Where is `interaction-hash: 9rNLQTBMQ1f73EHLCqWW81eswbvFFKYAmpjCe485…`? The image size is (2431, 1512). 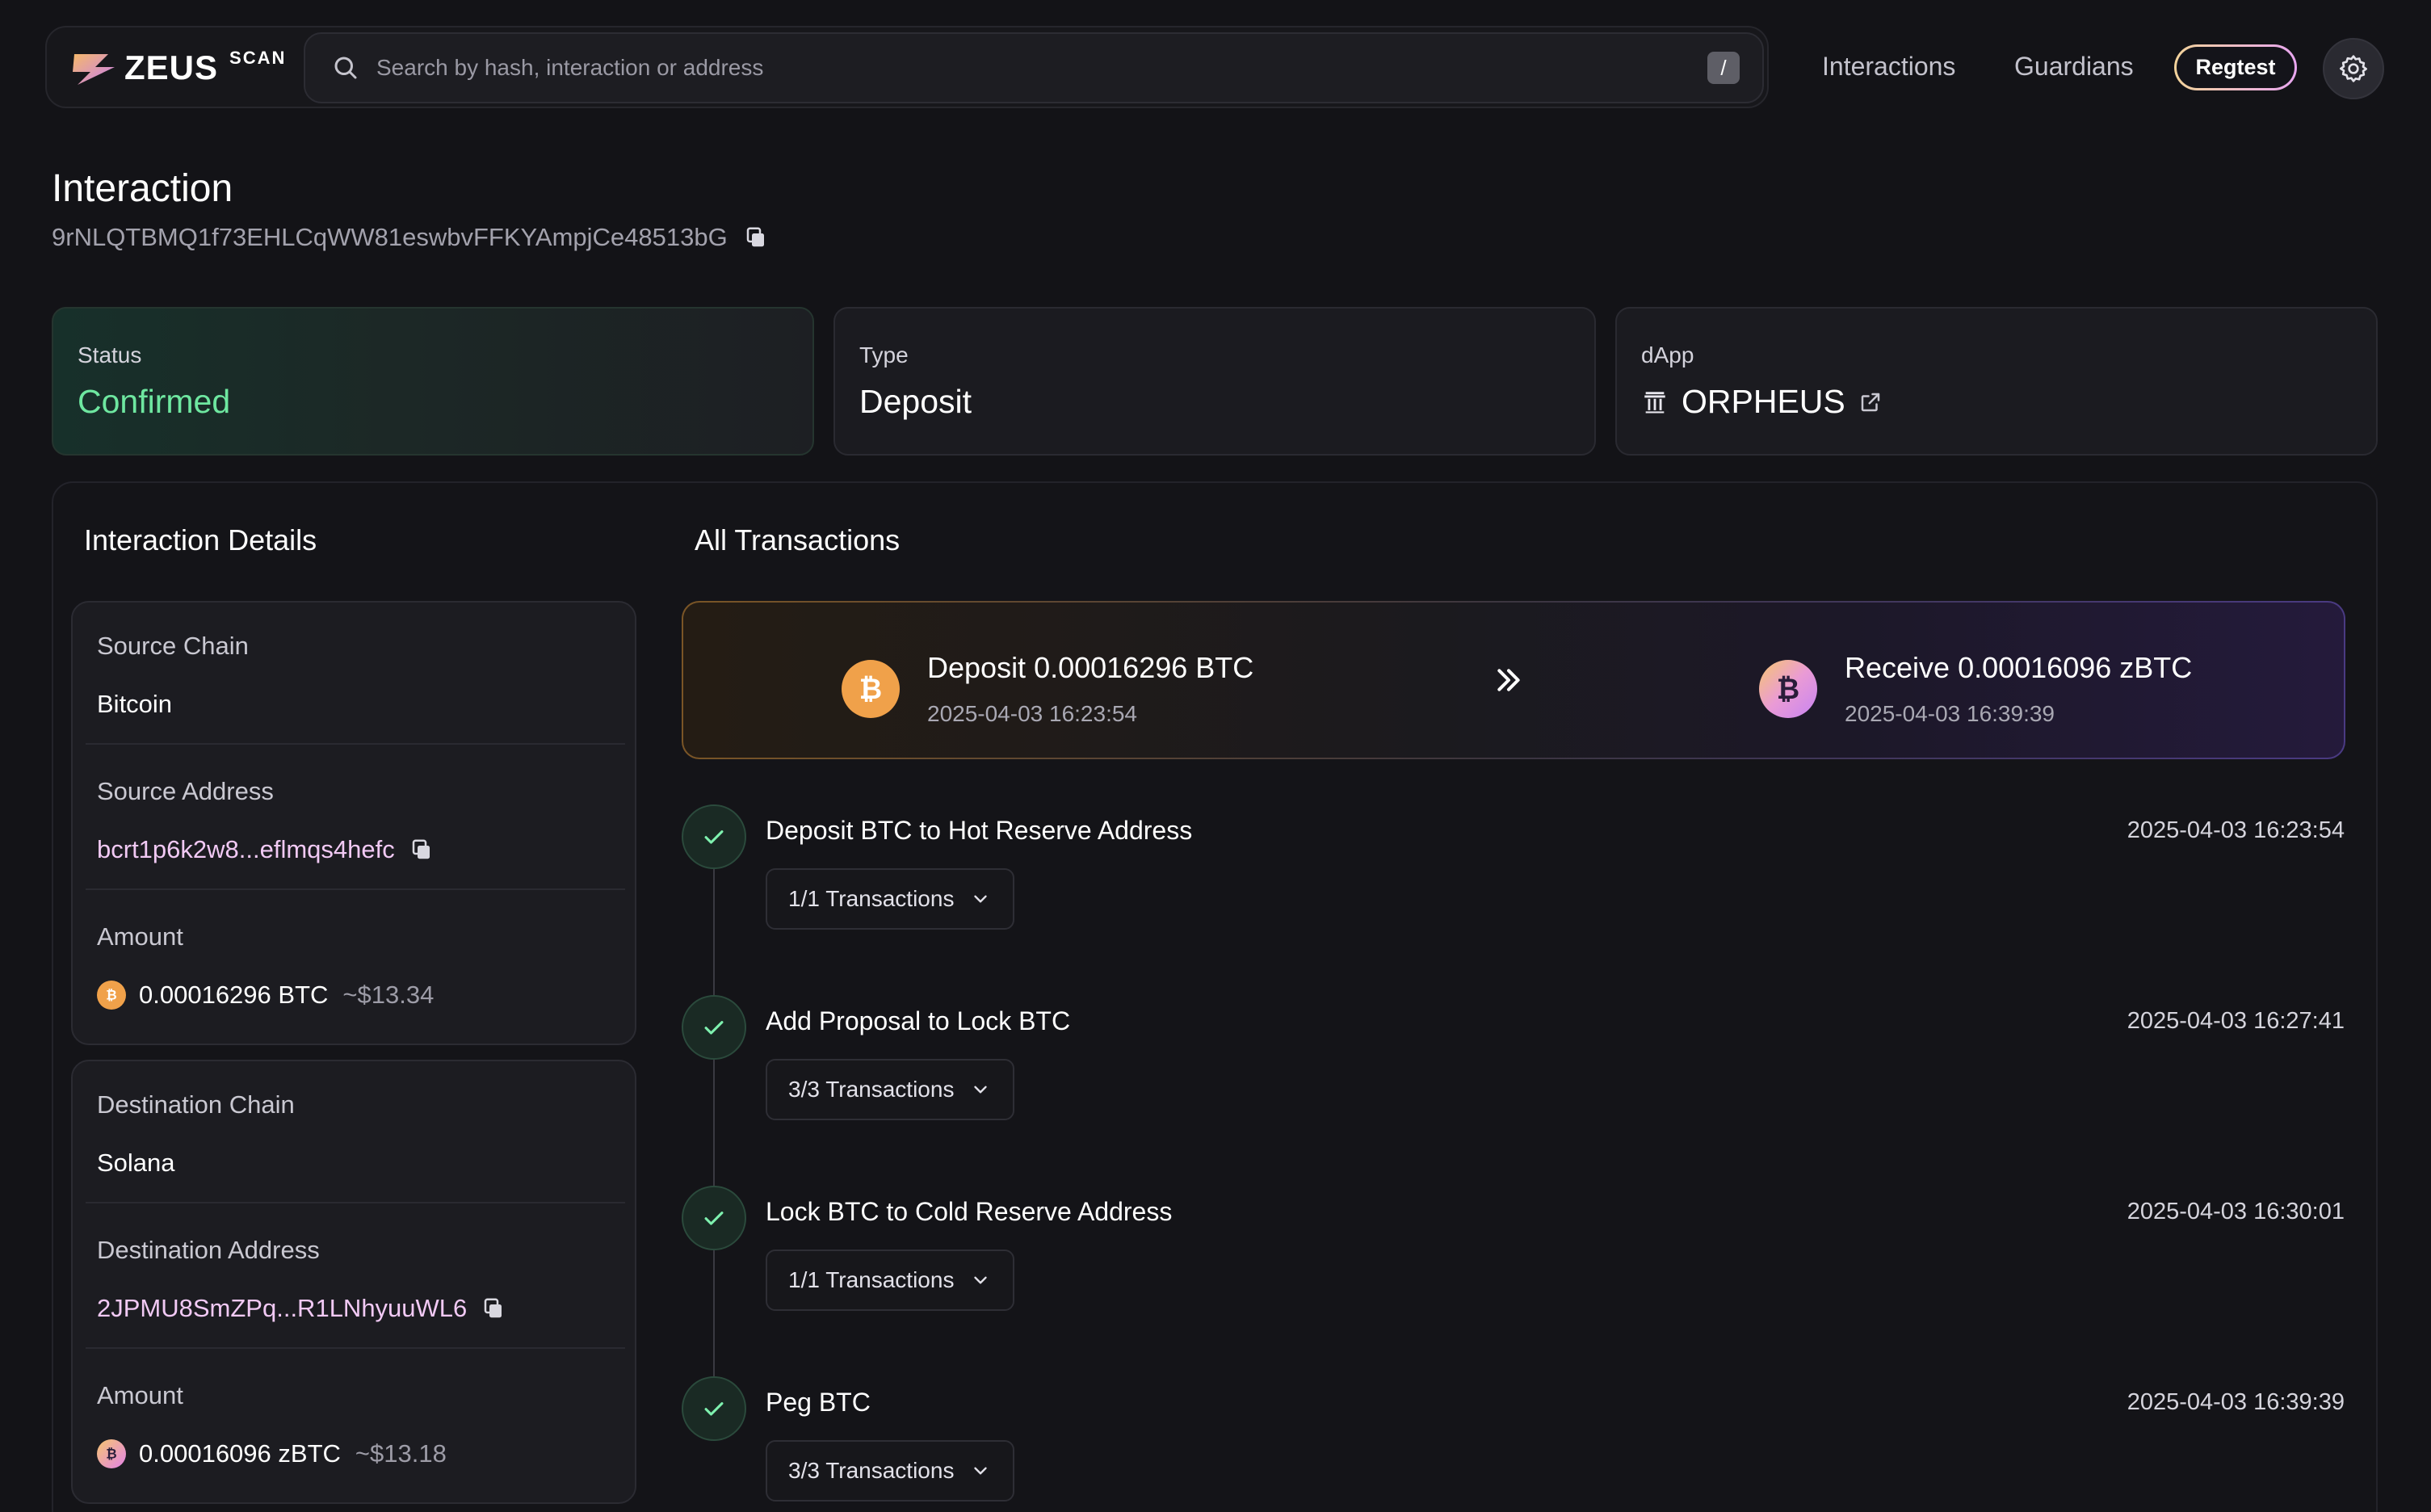 interaction-hash: 9rNLQTBMQ1f73EHLCqWW81eswbvFFKYAmpjCe485… is located at coordinates (410, 237).